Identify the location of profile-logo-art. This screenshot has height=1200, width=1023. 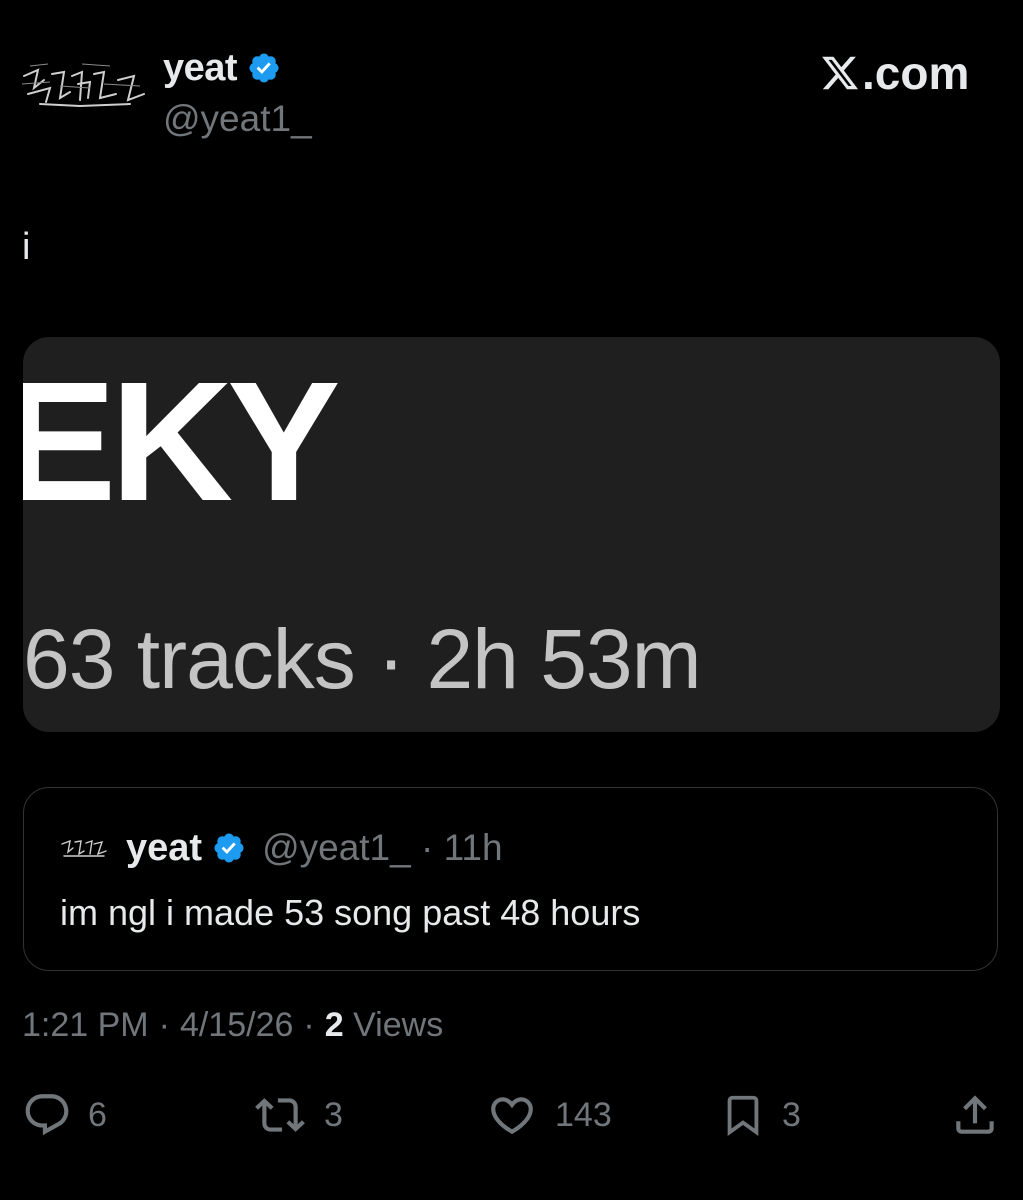
(84, 86).